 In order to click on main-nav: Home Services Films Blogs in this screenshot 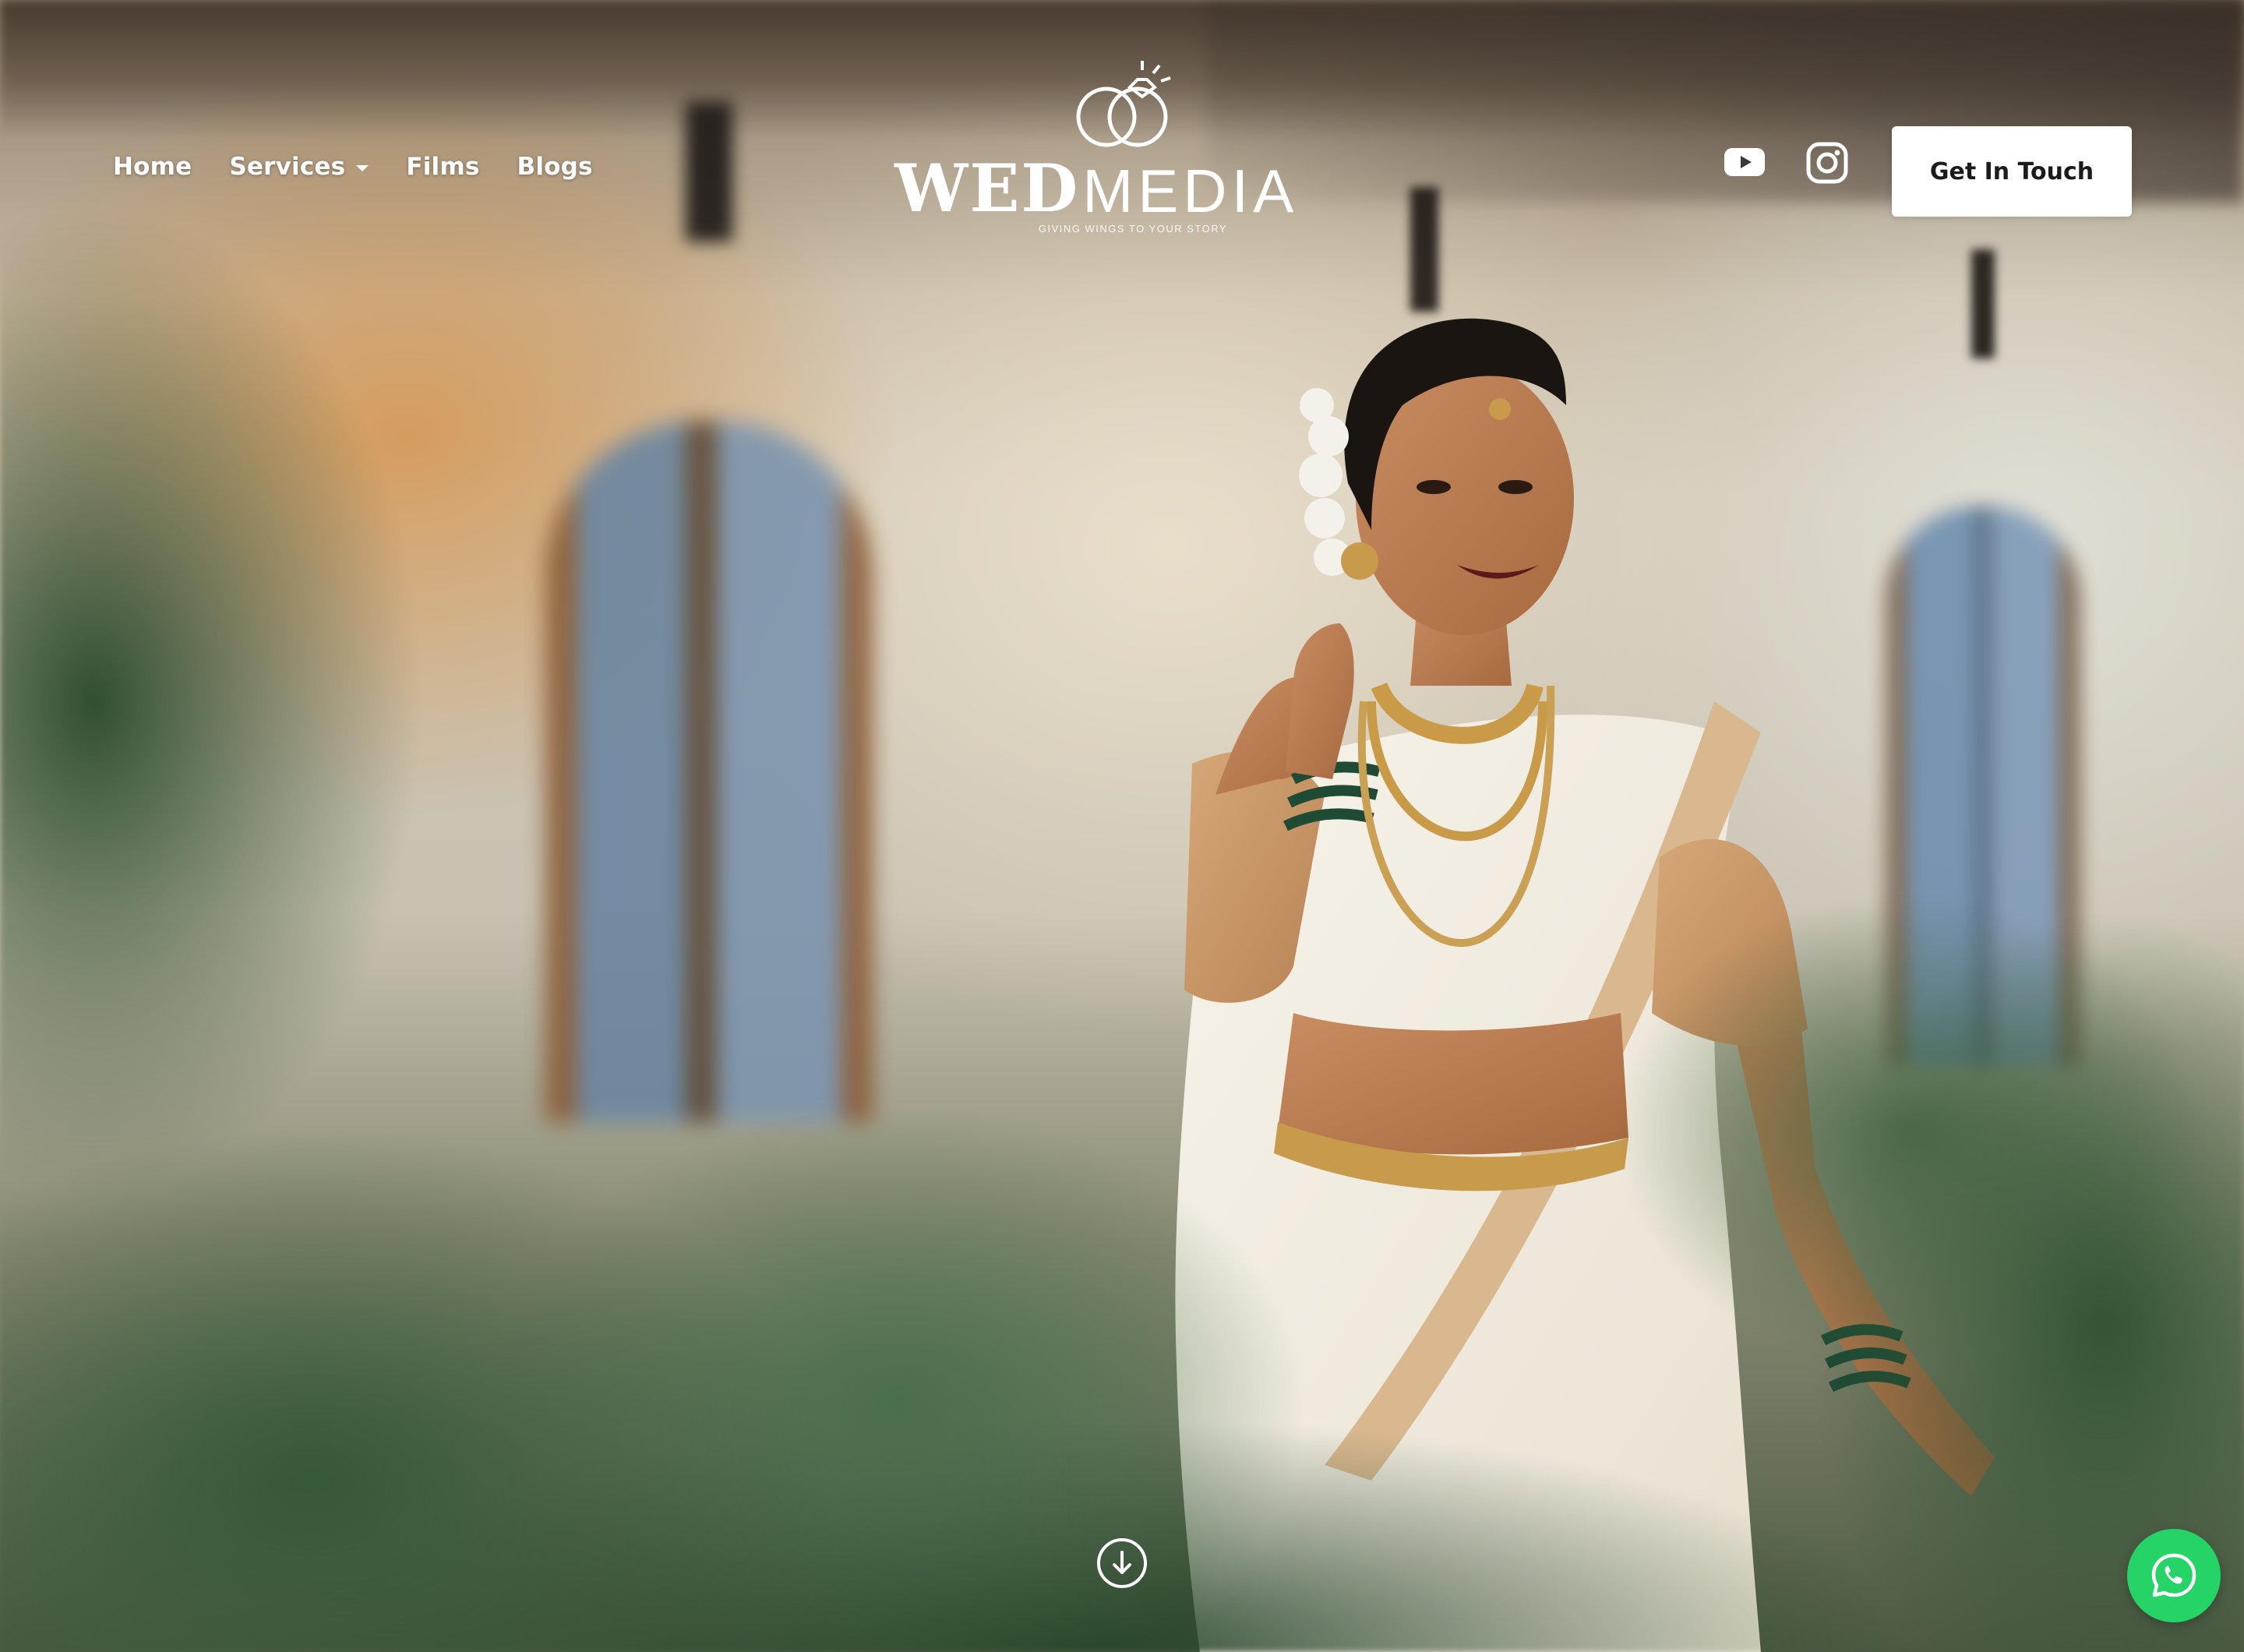, I will do `click(353, 167)`.